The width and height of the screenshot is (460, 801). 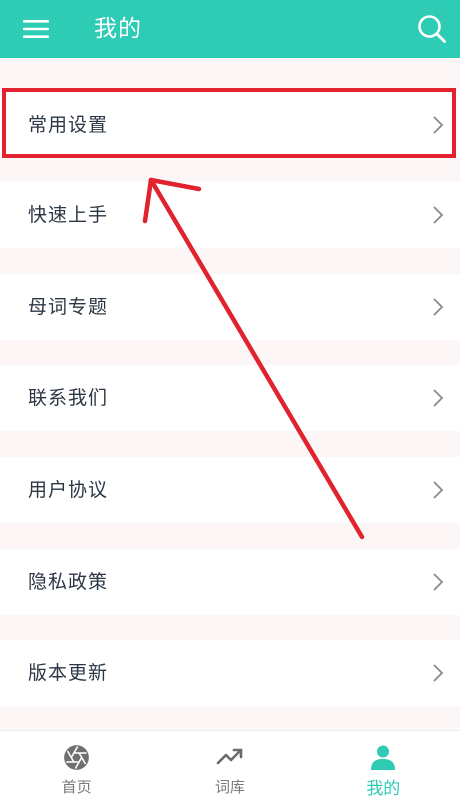 What do you see at coordinates (118, 29) in the screenshot?
I see `page-title: 我的` at bounding box center [118, 29].